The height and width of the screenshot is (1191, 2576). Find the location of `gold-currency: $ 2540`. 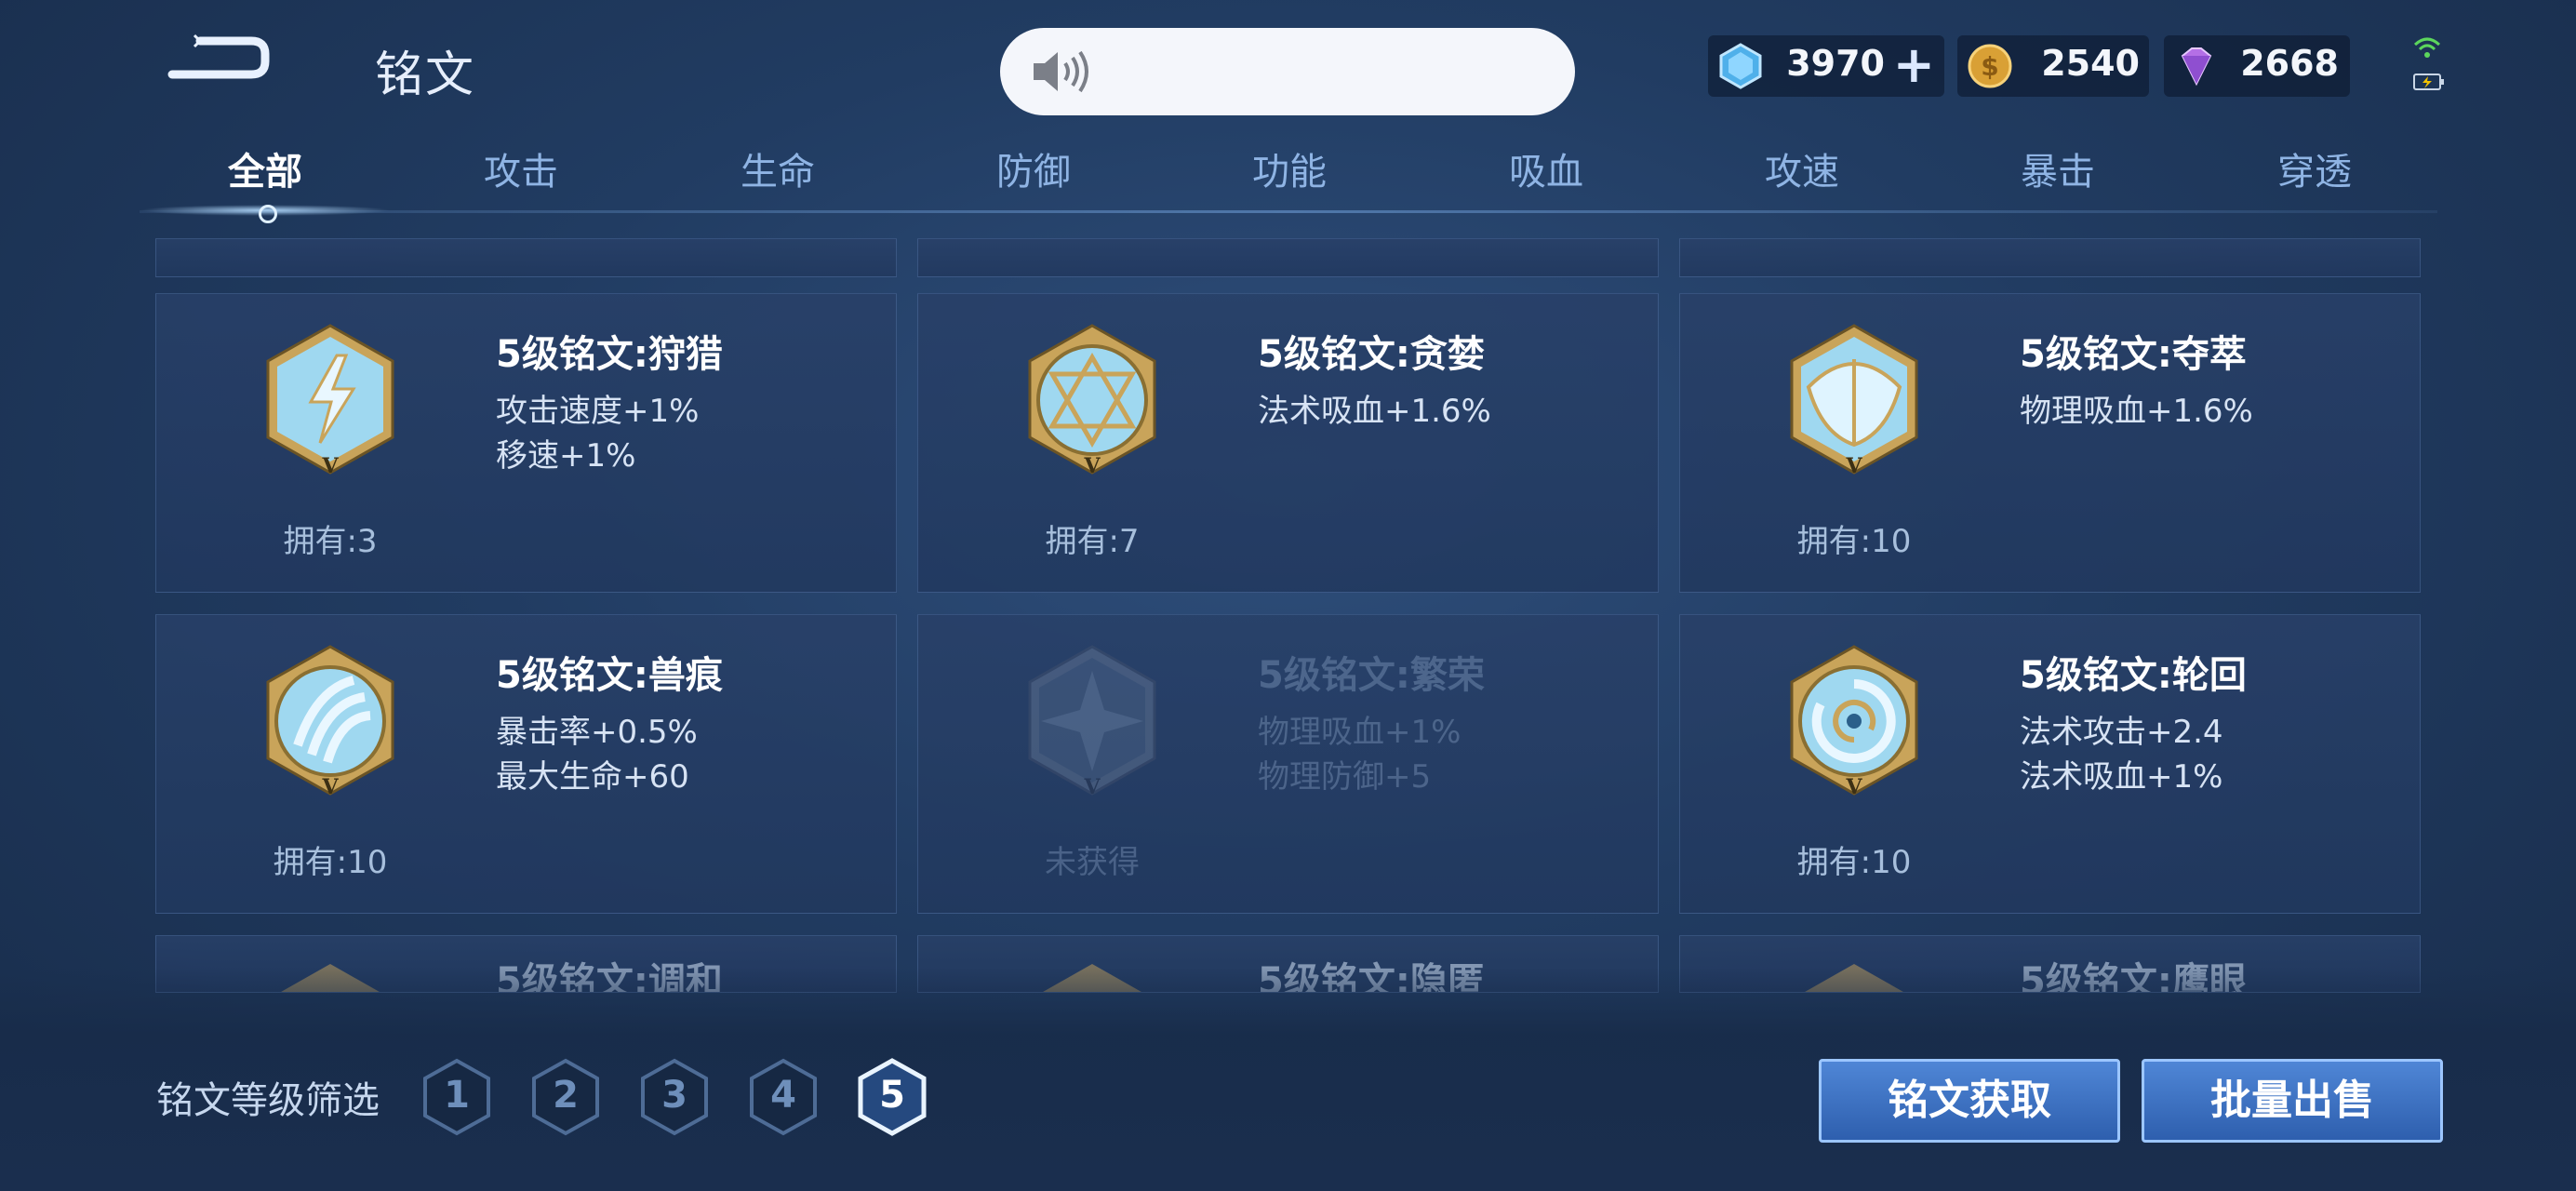

gold-currency: $ 2540 is located at coordinates (2053, 66).